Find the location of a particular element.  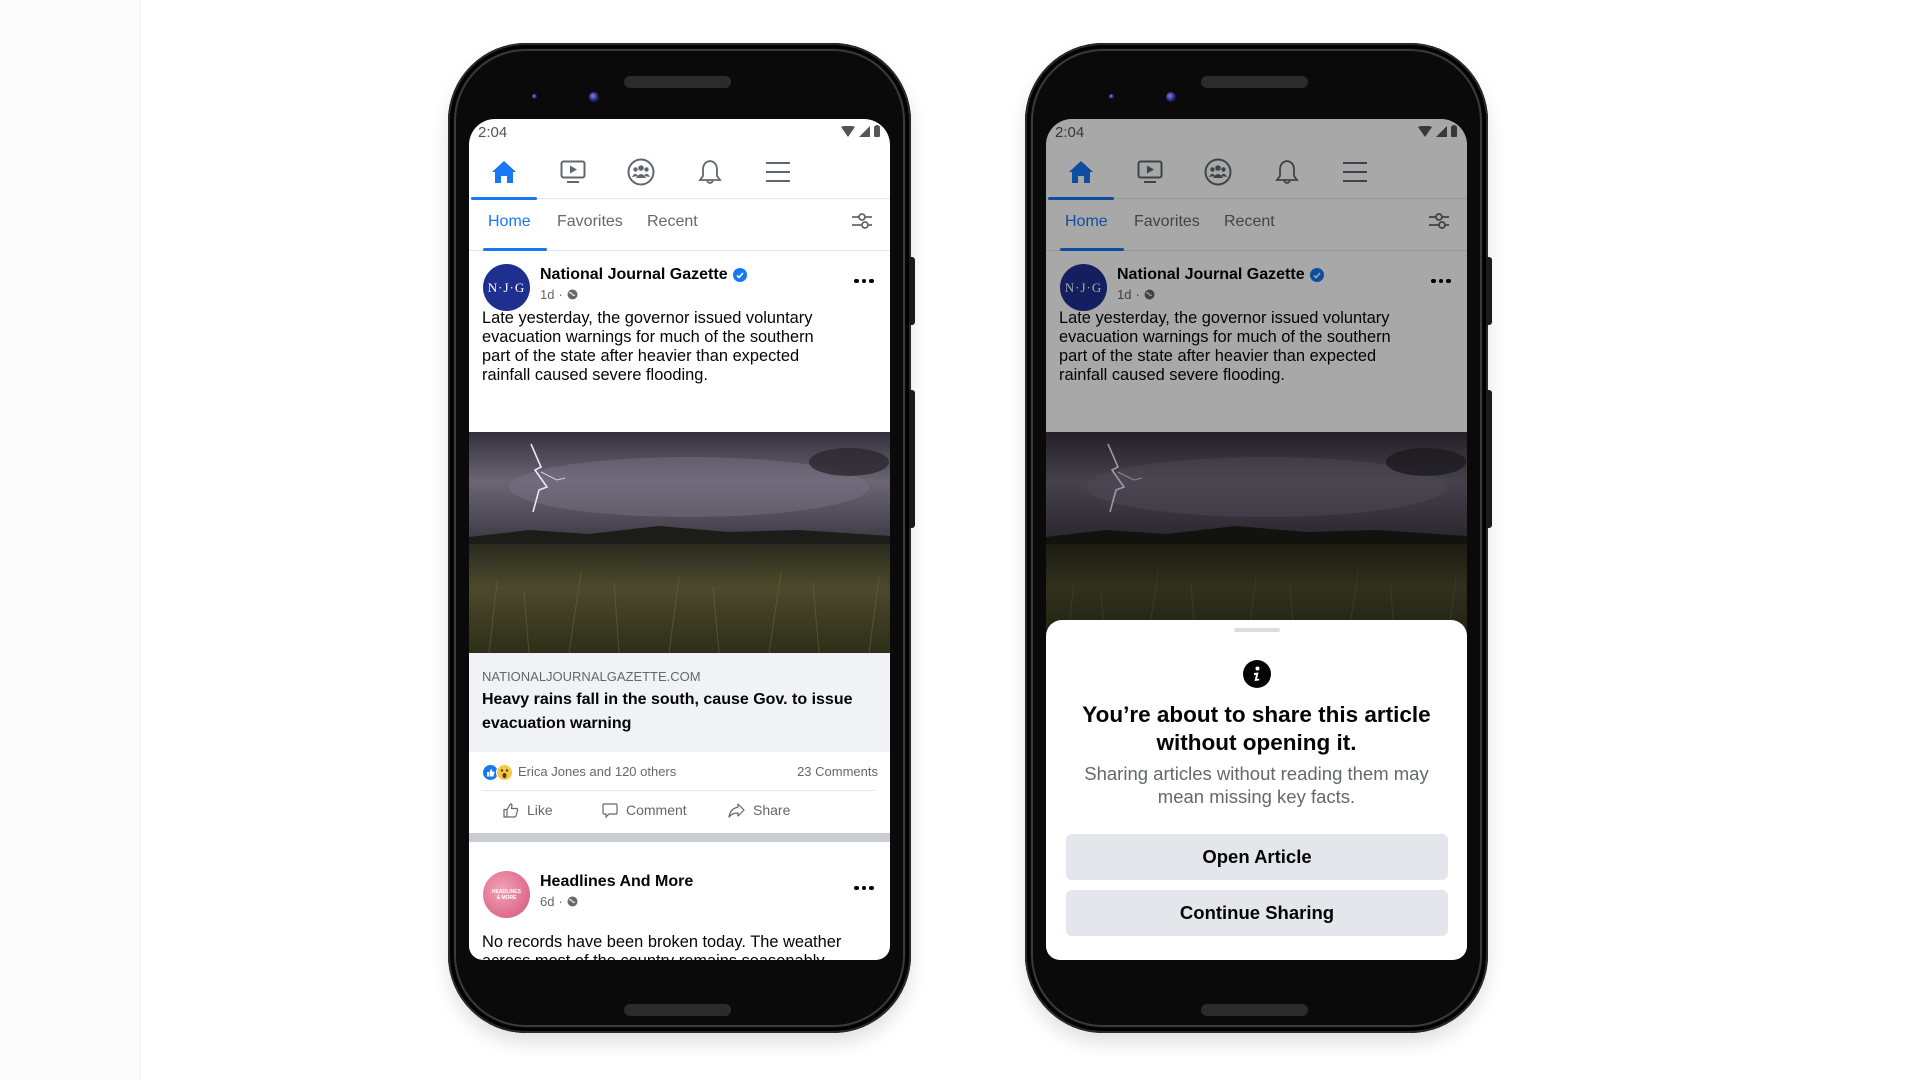

filter-sliders-icon is located at coordinates (862, 221).